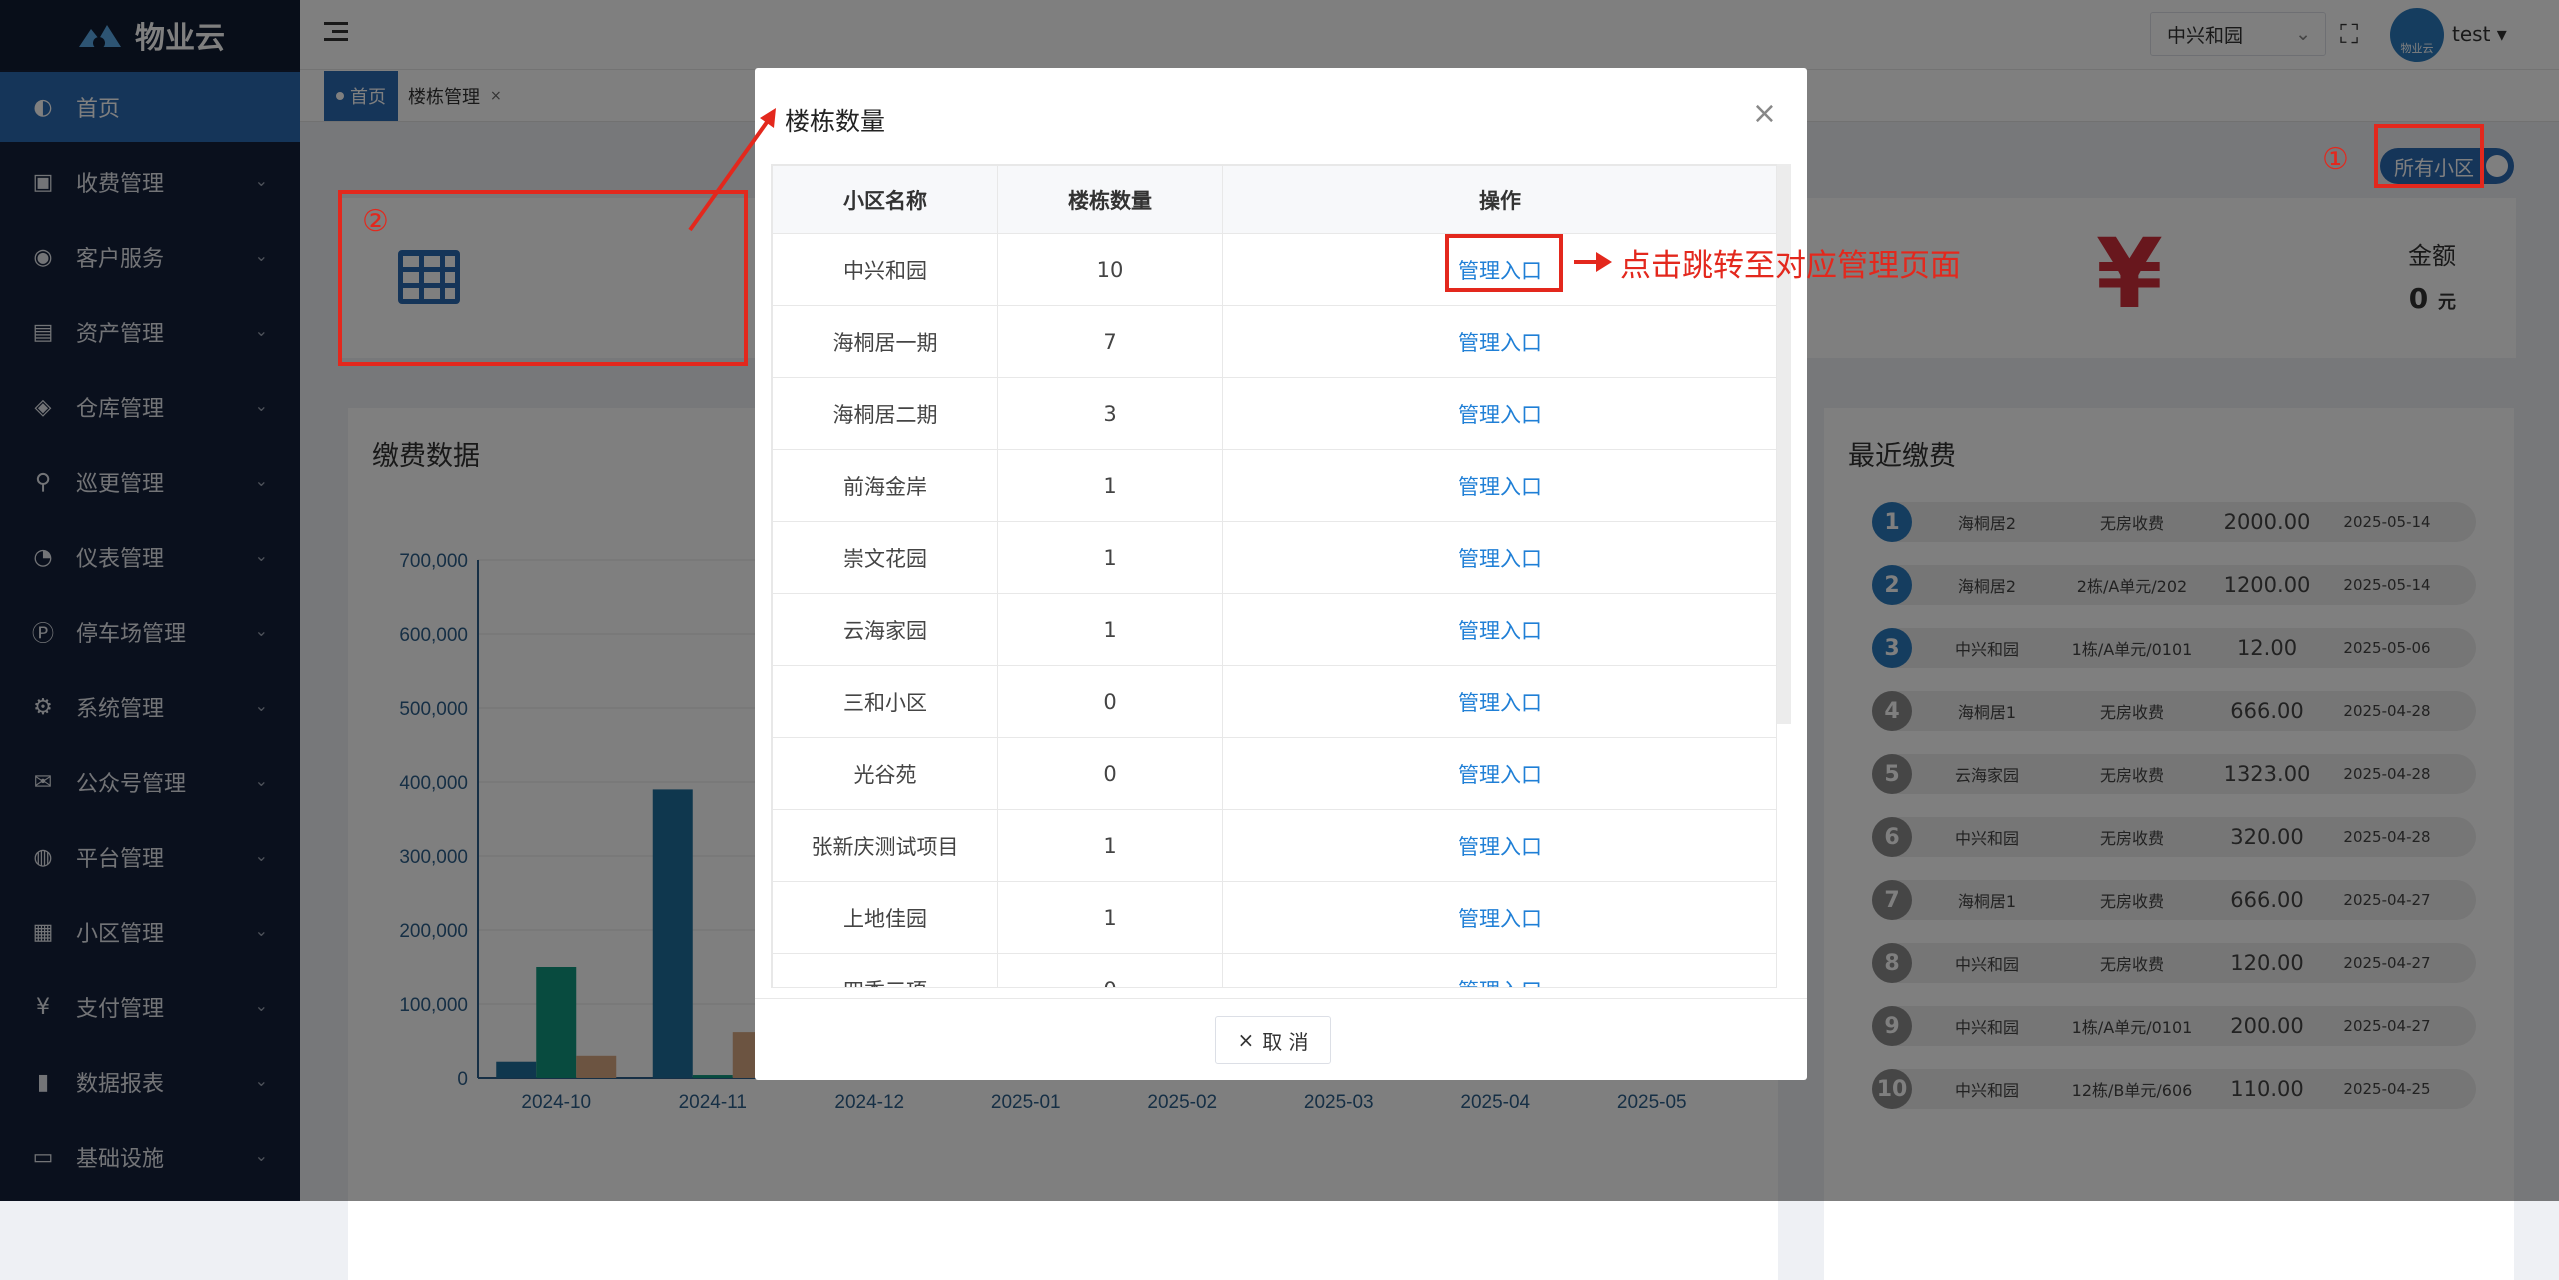 The image size is (2559, 1280). Describe the element at coordinates (885, 341) in the screenshot. I see `cell-community-name: 海桐居一期` at that location.